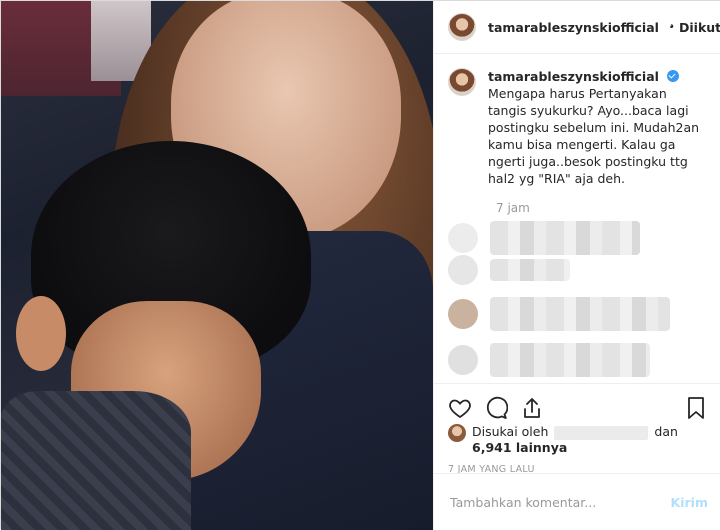  I want to click on likes-and: dan, so click(666, 431).